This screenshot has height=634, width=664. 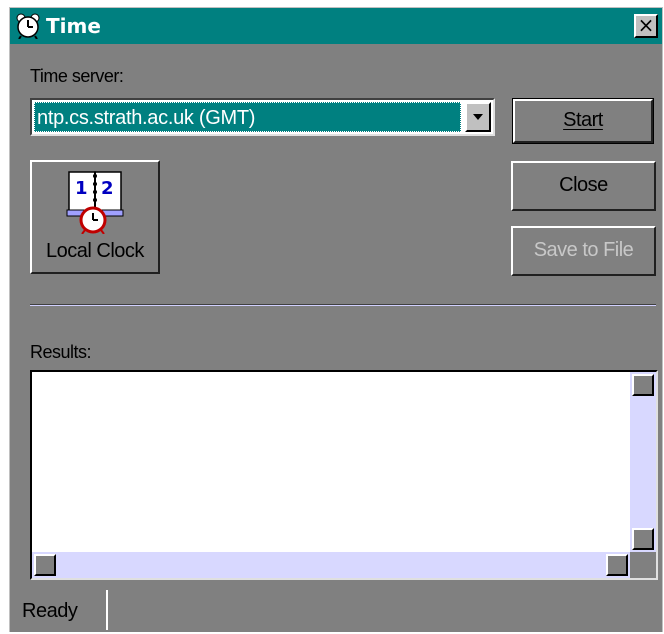 I want to click on local-clock-label: Local Clock, so click(x=95, y=251).